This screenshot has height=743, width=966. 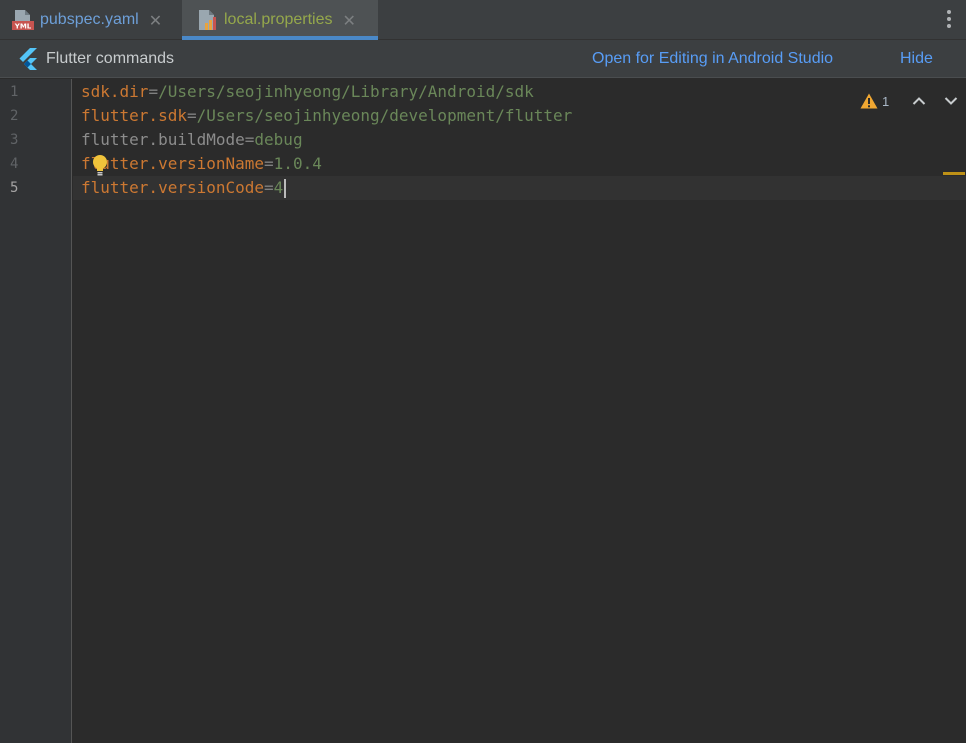 I want to click on line-number: 2, so click(x=14, y=116).